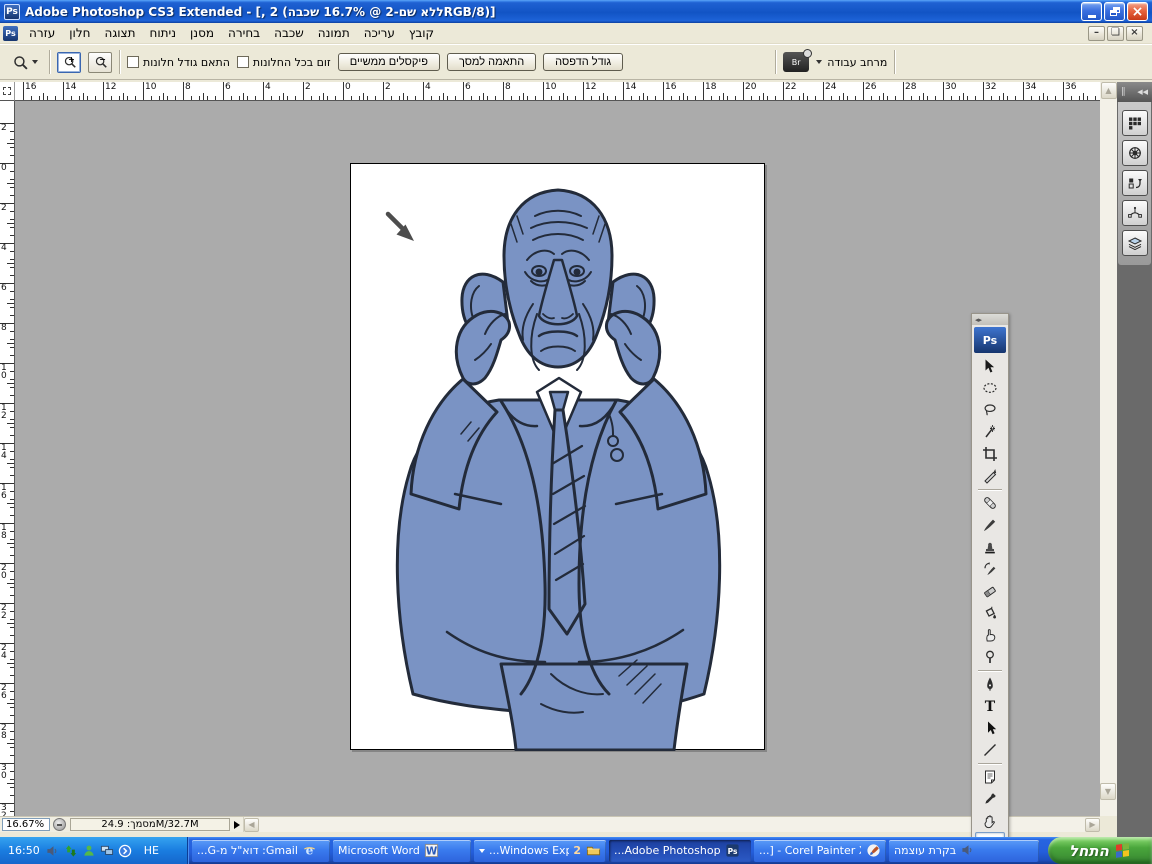 This screenshot has height=864, width=1152. What do you see at coordinates (990, 454) in the screenshot?
I see `tool-crop` at bounding box center [990, 454].